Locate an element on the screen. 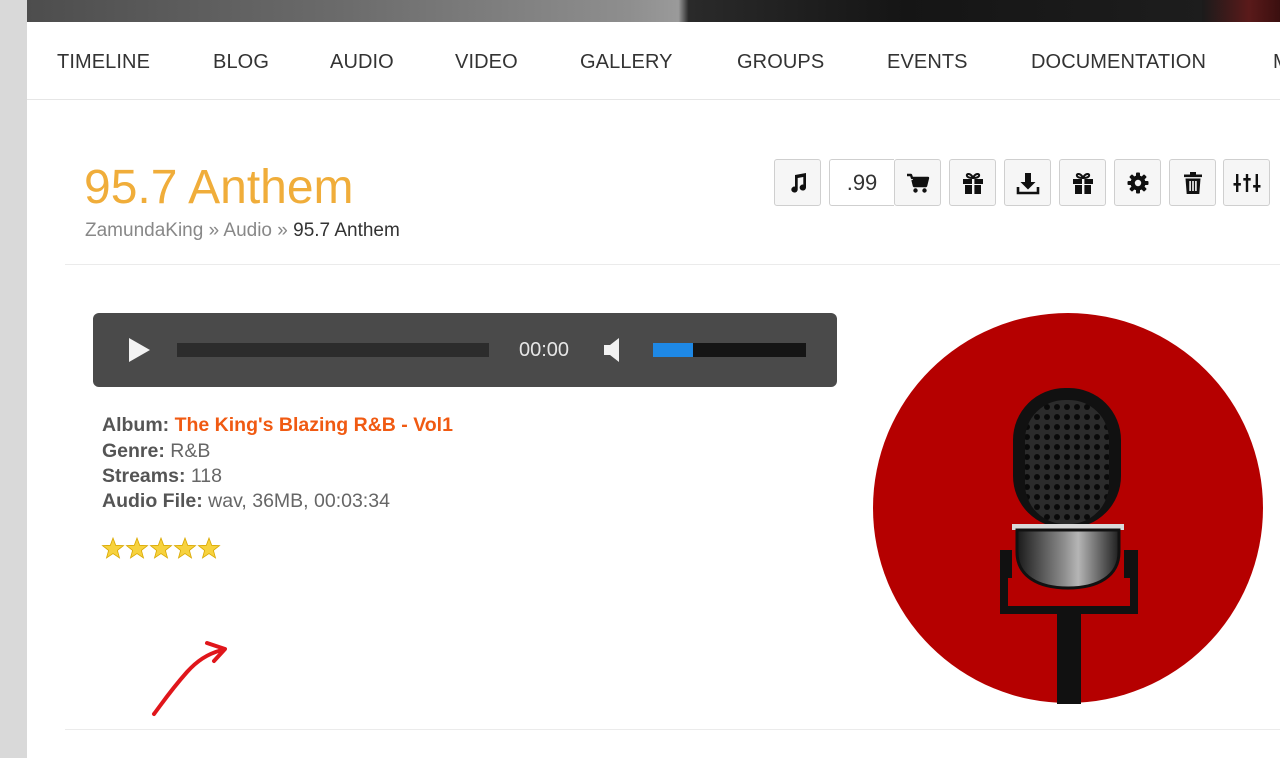 The image size is (1280, 758). nav-item-video: VIDEO is located at coordinates (486, 62).